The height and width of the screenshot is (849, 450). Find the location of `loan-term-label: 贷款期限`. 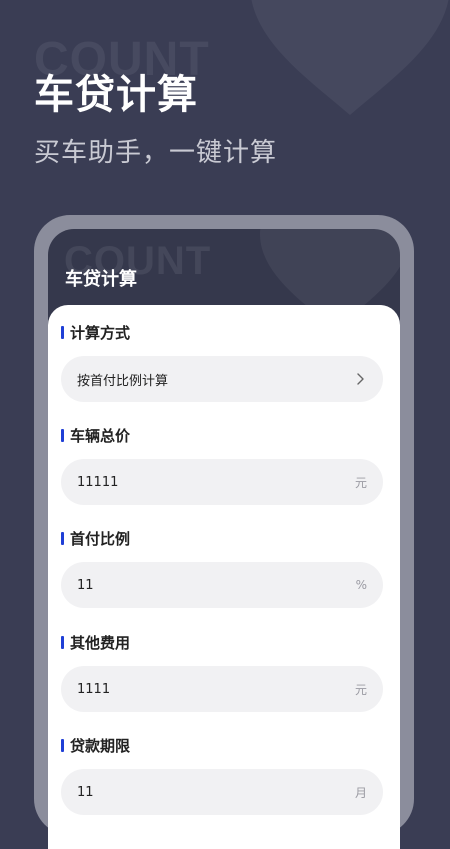

loan-term-label: 贷款期限 is located at coordinates (222, 745).